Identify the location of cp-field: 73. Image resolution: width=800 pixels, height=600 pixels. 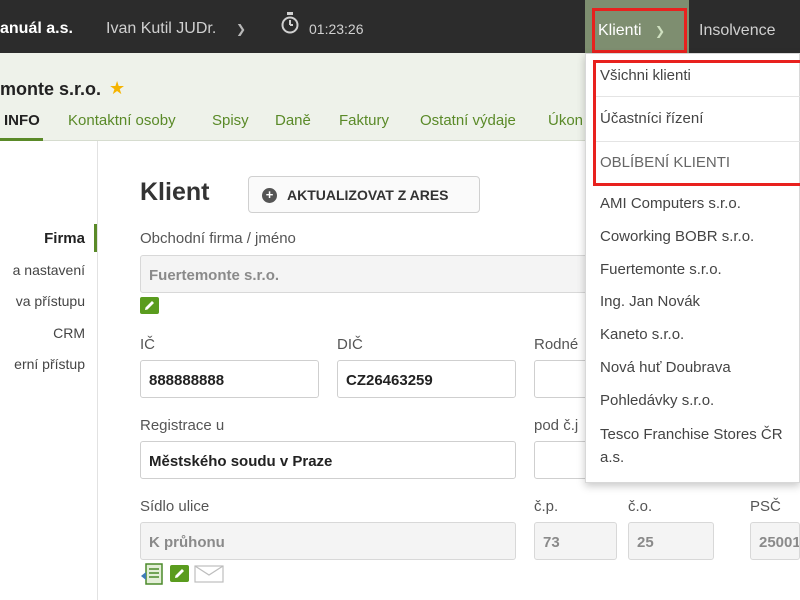
(575, 541).